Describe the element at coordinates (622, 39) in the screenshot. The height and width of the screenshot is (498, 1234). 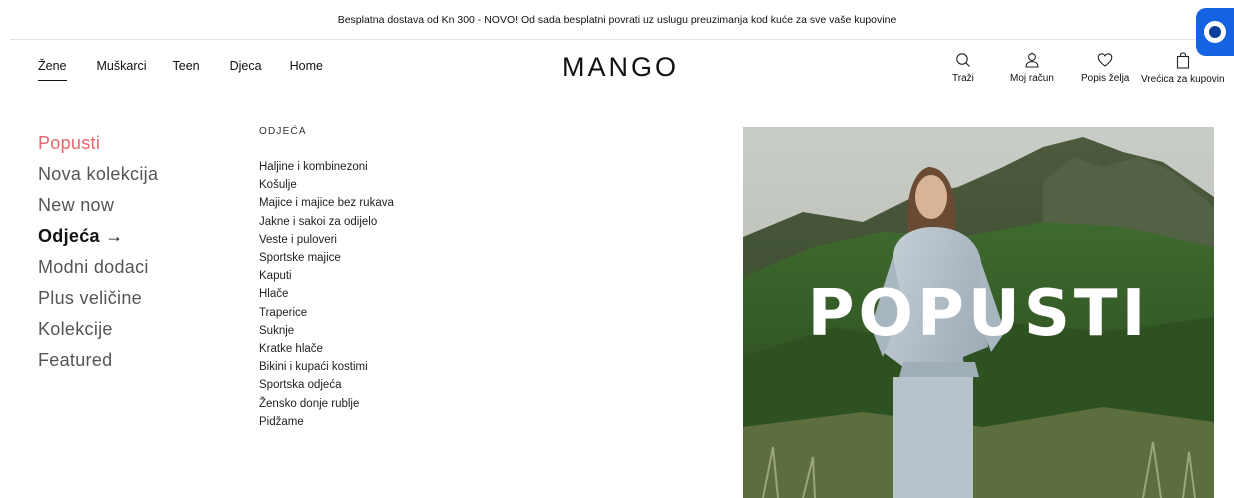
I see `header-divider` at that location.